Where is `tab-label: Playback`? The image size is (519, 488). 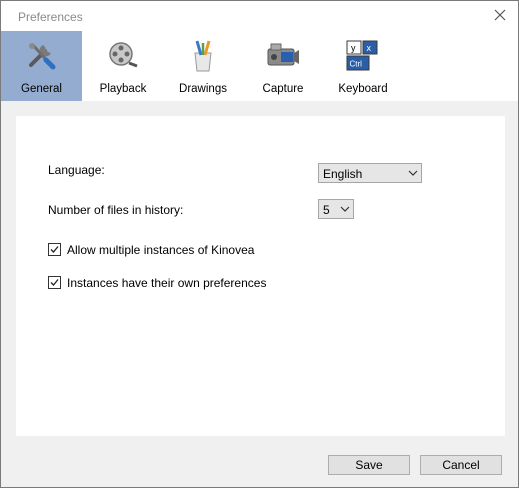
tab-label: Playback is located at coordinates (123, 89).